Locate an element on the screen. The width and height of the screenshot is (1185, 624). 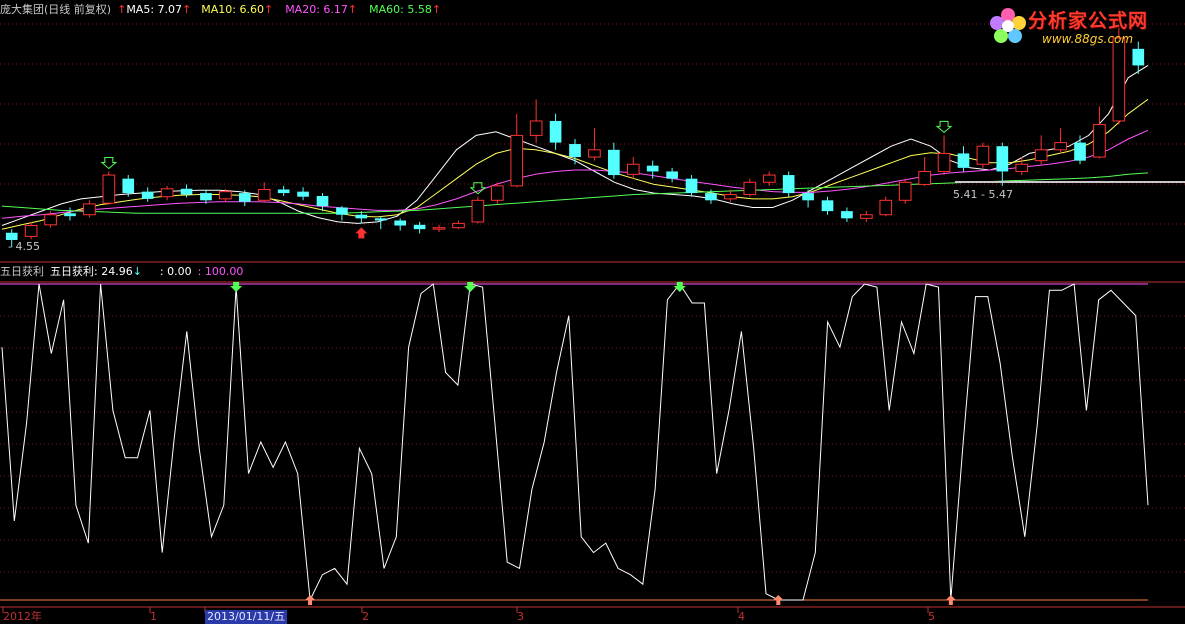
stock-title: 庞大集团(日线 前复权) is located at coordinates (56, 9).